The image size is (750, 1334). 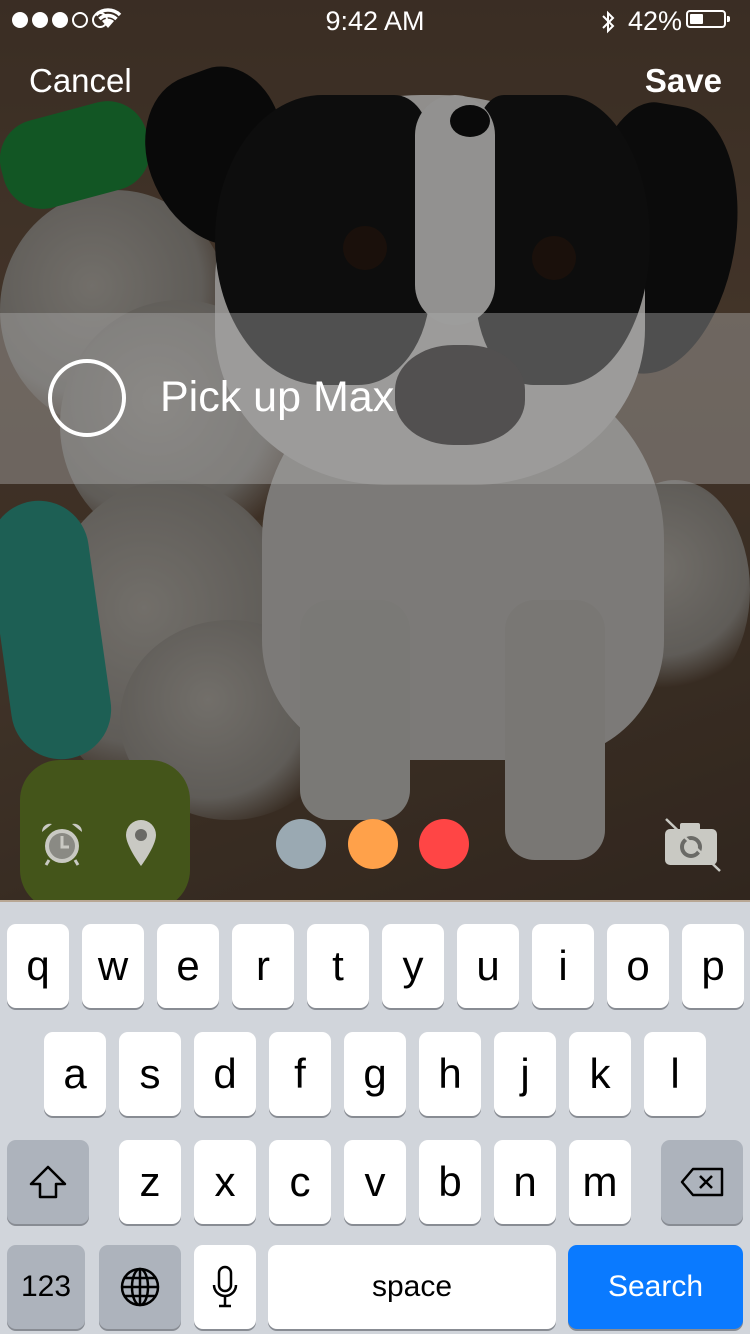 I want to click on key-c: c, so click(x=300, y=1182).